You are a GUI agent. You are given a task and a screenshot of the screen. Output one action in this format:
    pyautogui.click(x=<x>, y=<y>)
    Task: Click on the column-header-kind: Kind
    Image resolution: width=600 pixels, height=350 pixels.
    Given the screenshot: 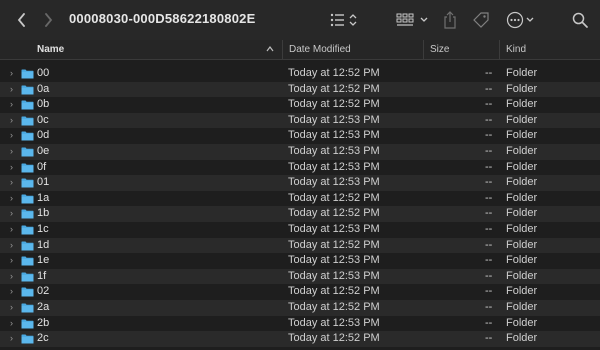 What is the action you would take?
    pyautogui.click(x=549, y=49)
    